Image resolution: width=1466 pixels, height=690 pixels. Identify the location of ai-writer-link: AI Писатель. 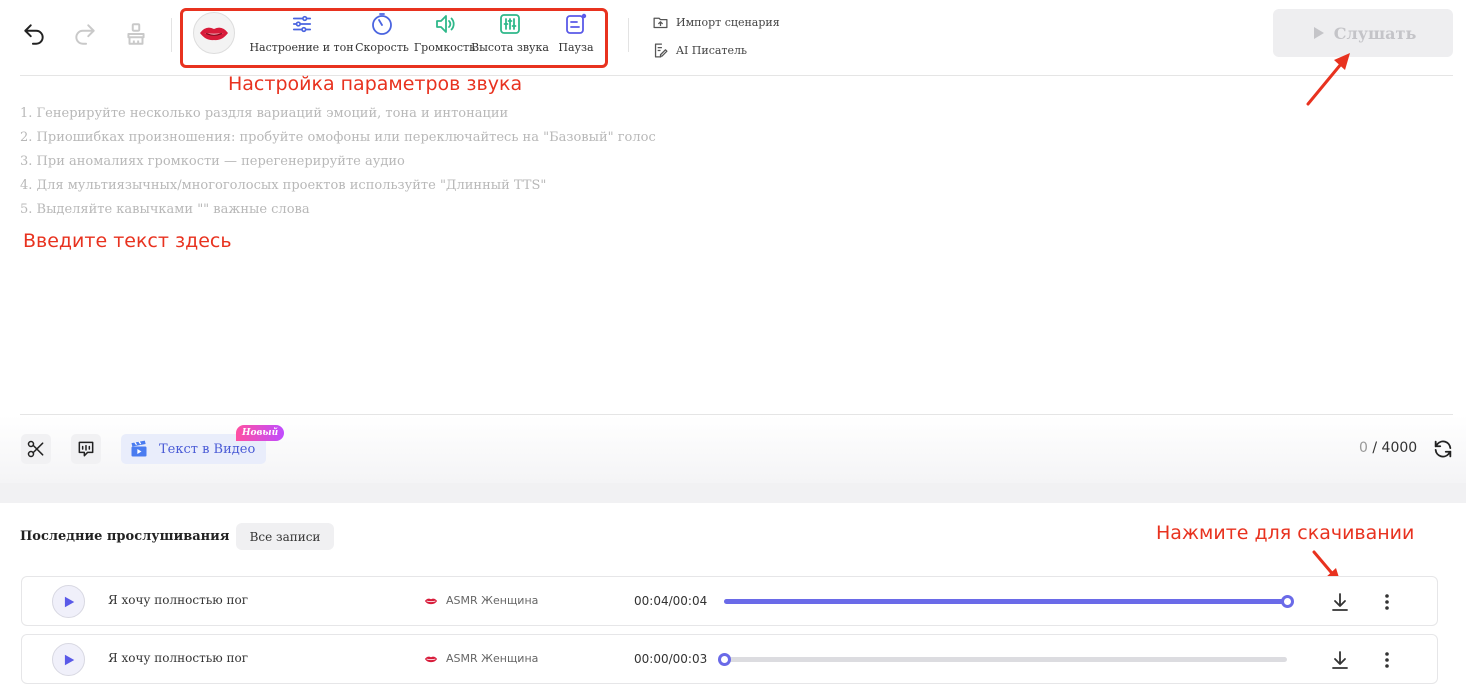
(699, 50).